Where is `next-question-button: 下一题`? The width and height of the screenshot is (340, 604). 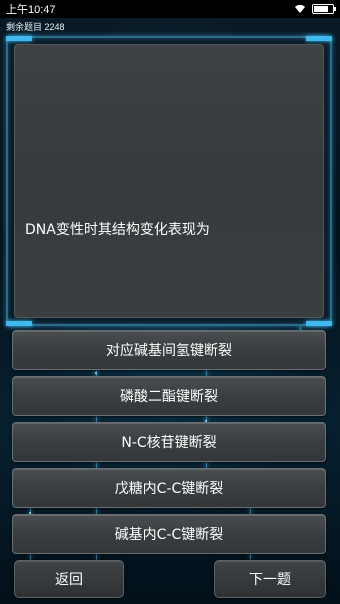 next-question-button: 下一题 is located at coordinates (270, 579).